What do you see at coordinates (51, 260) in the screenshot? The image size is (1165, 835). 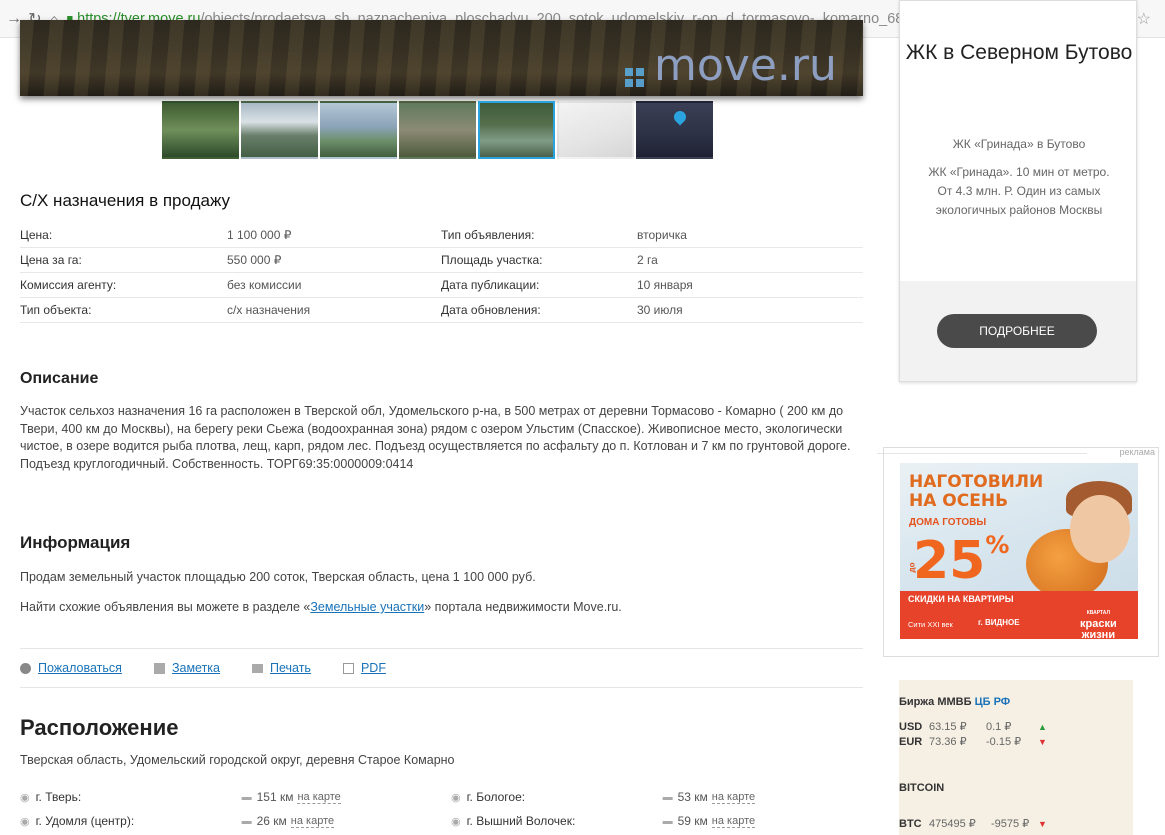 I see `spec-key: Цена за га:` at bounding box center [51, 260].